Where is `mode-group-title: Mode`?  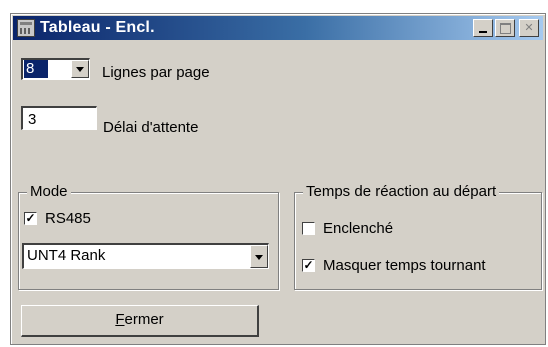 mode-group-title: Mode is located at coordinates (49, 191).